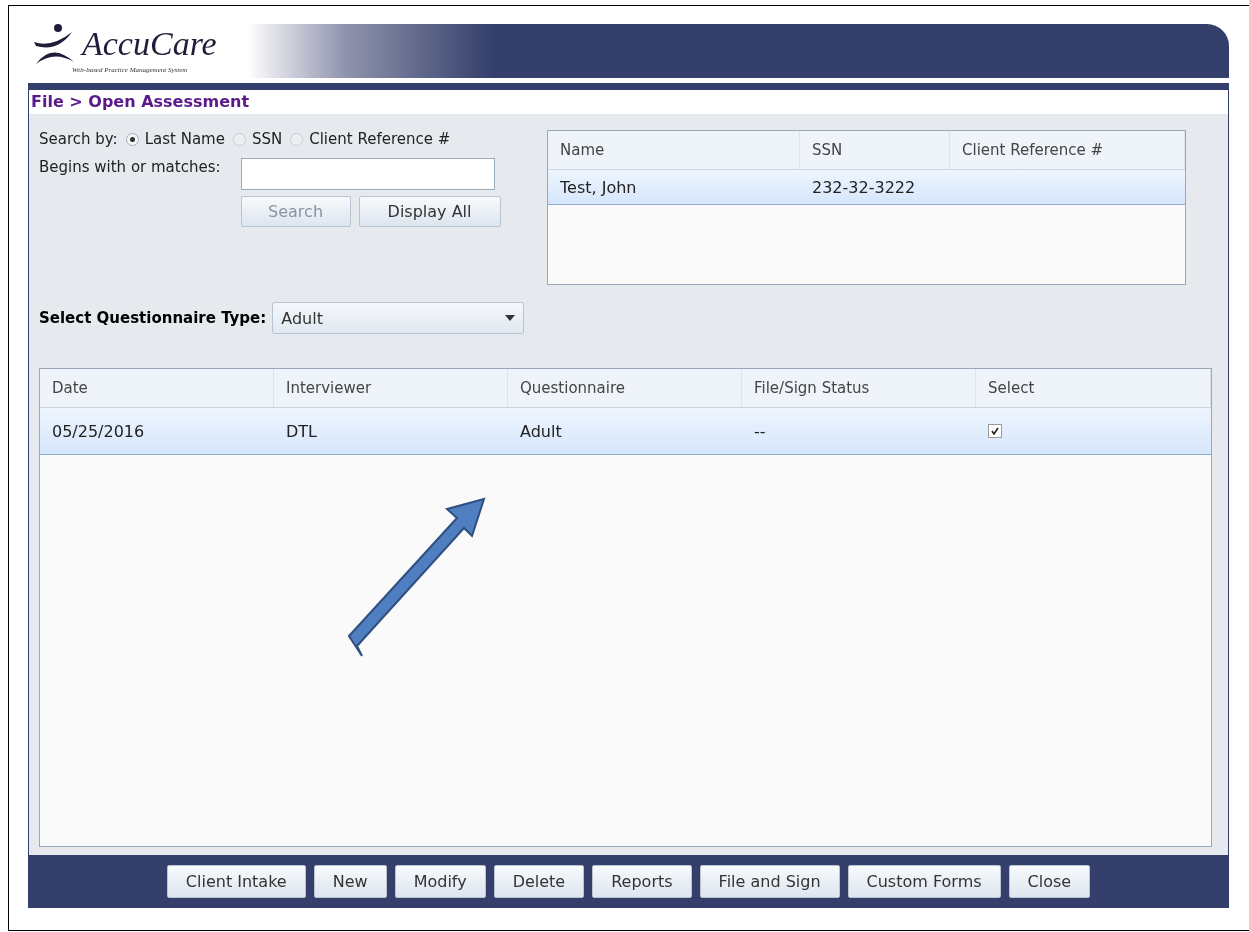 The width and height of the screenshot is (1249, 932). Describe the element at coordinates (541, 431) in the screenshot. I see `table-cell-text: Adult` at that location.